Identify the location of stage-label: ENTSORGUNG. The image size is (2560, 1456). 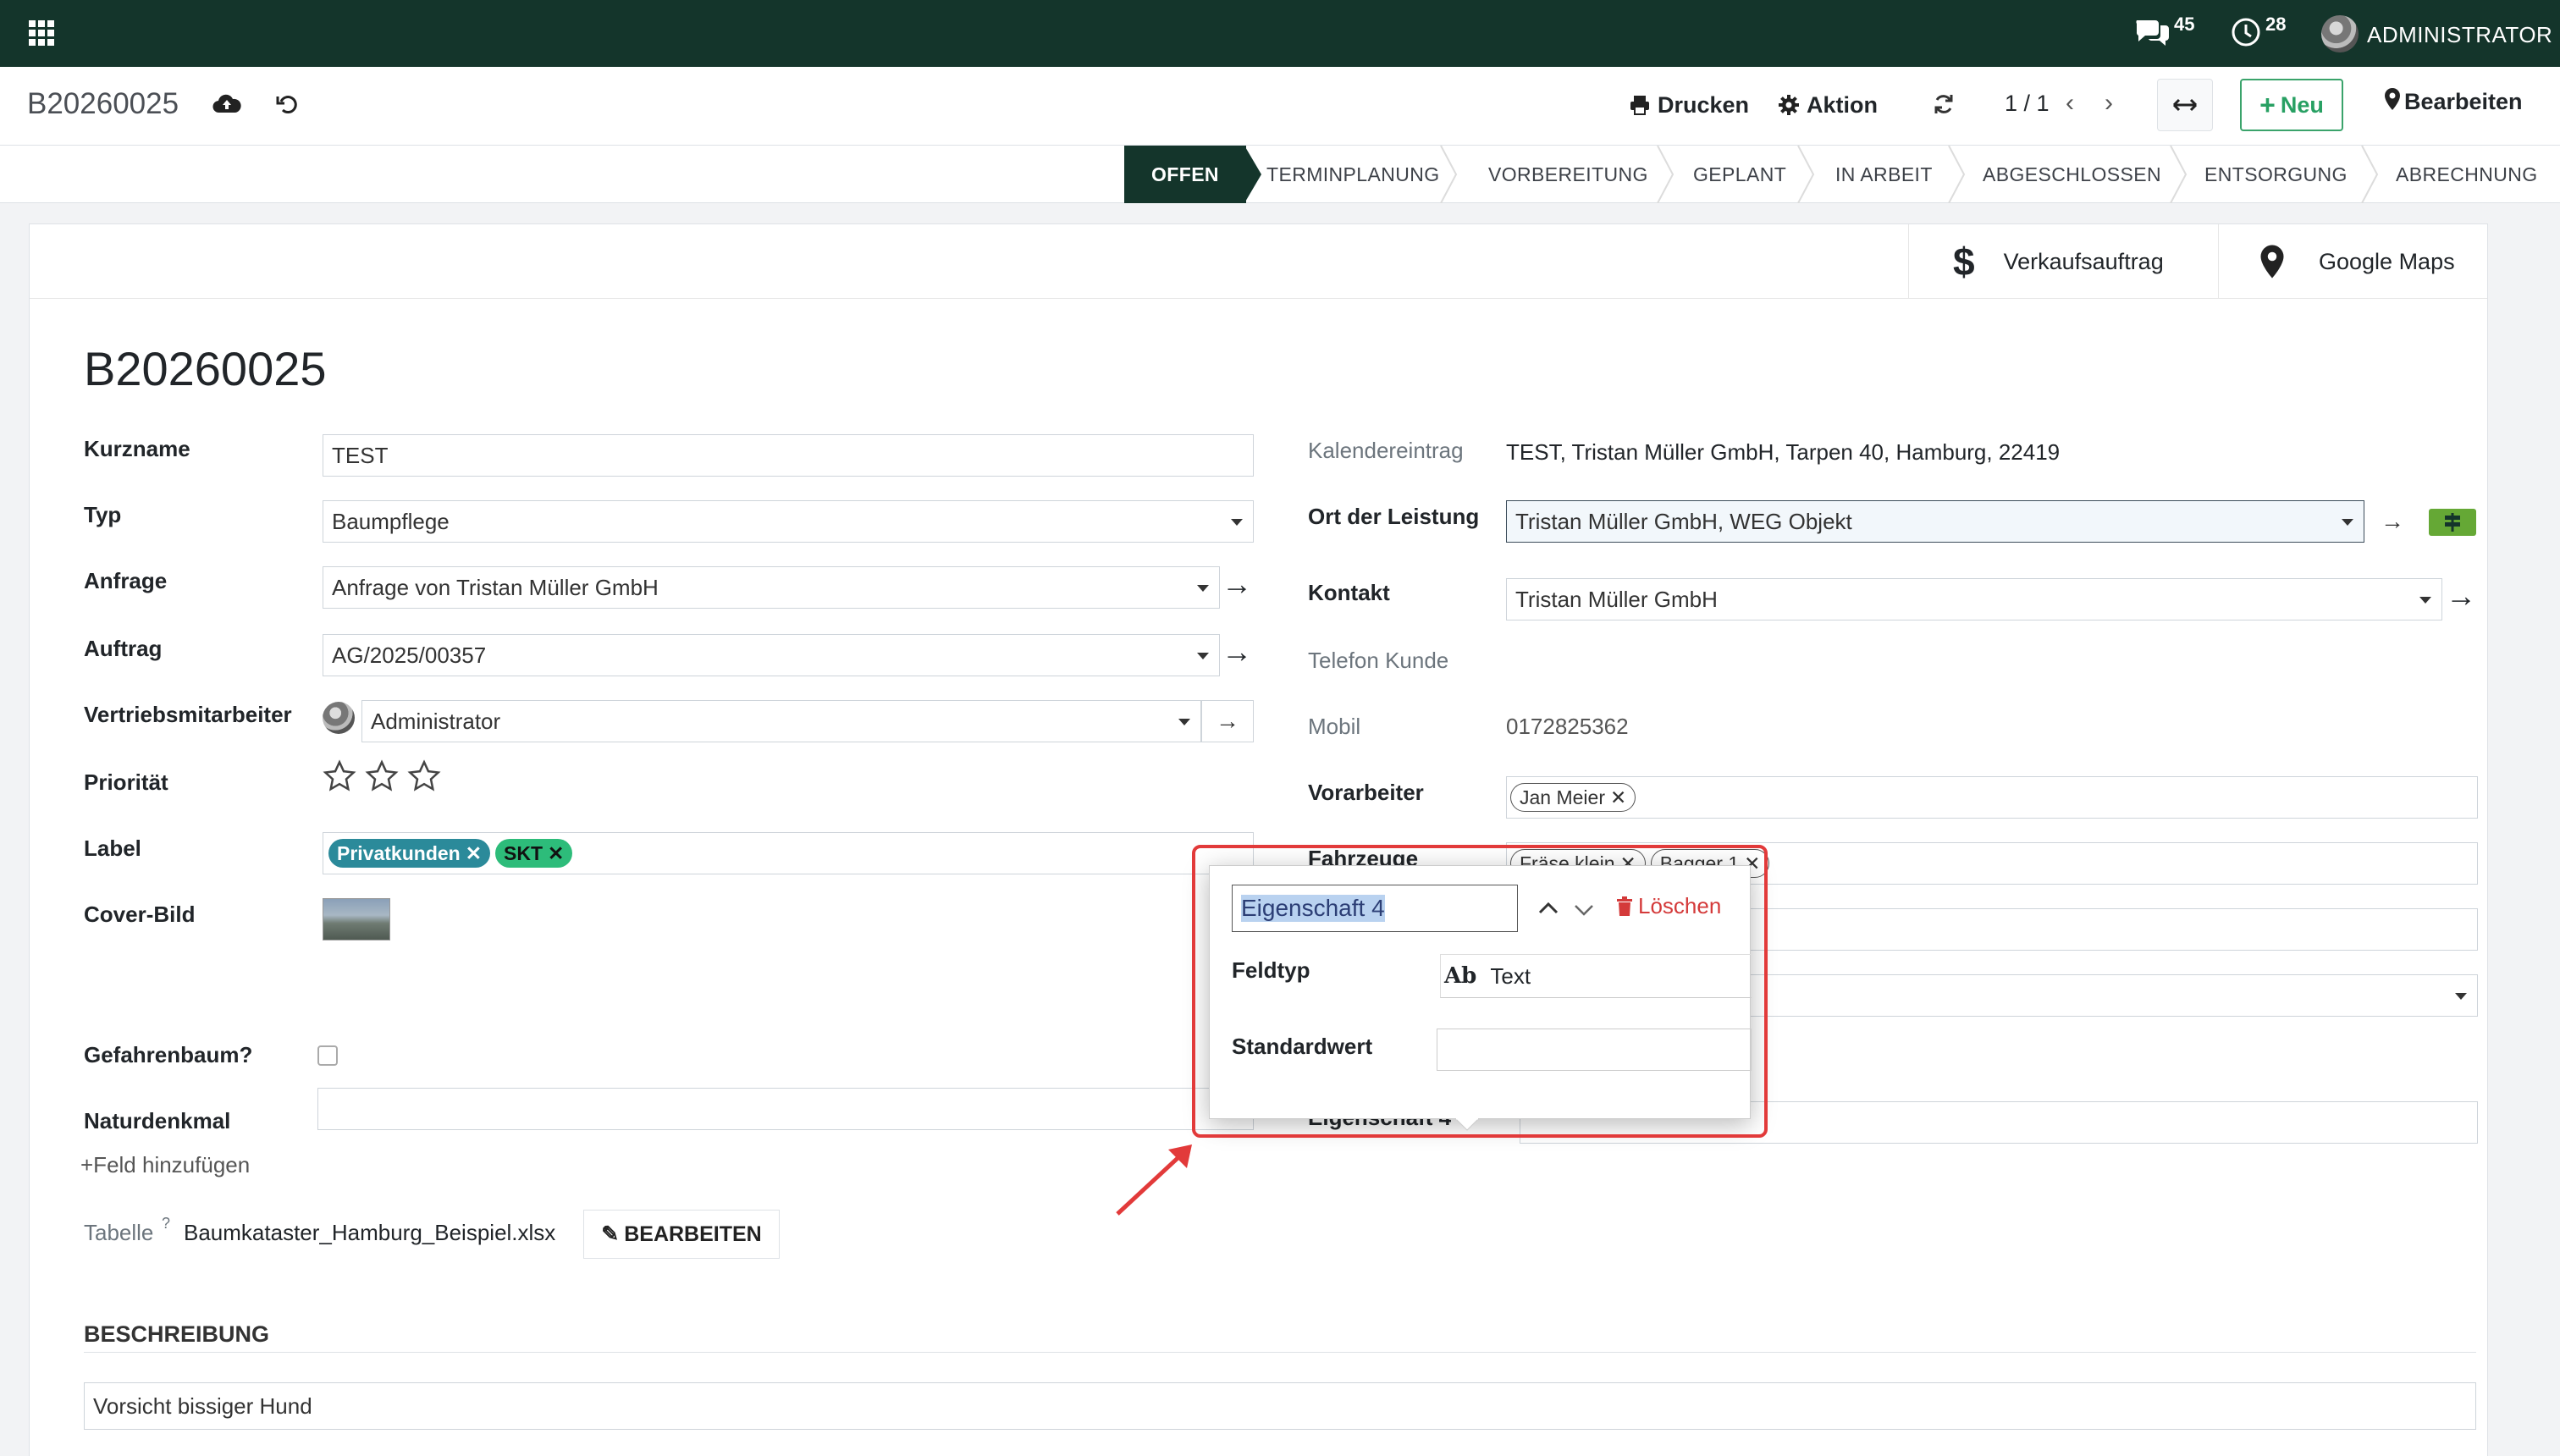
(2276, 174).